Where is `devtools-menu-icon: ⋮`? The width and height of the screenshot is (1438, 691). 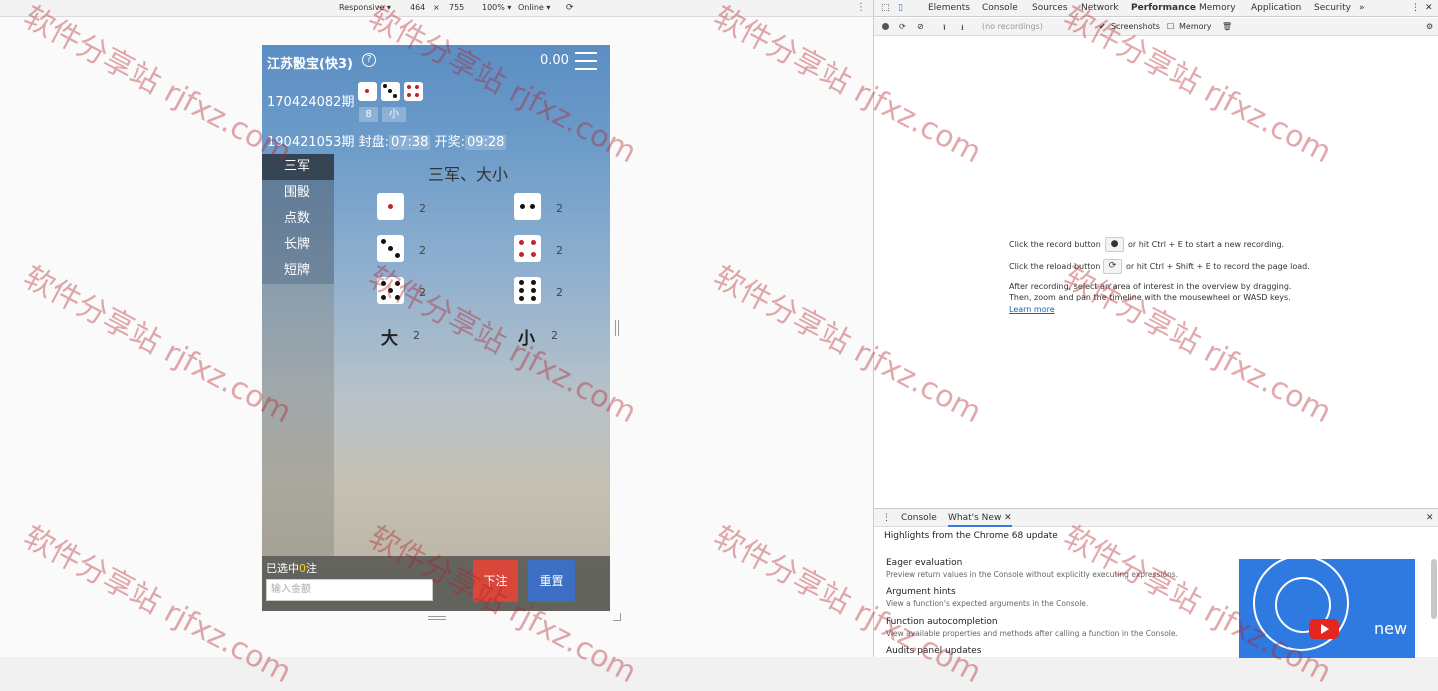 devtools-menu-icon: ⋮ is located at coordinates (1415, 8).